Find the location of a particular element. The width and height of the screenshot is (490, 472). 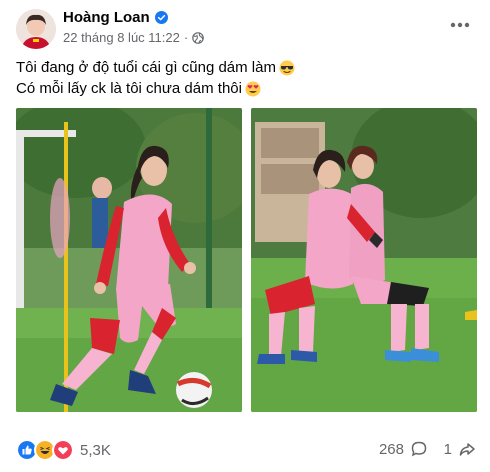

verified-badge-icon is located at coordinates (161, 17).